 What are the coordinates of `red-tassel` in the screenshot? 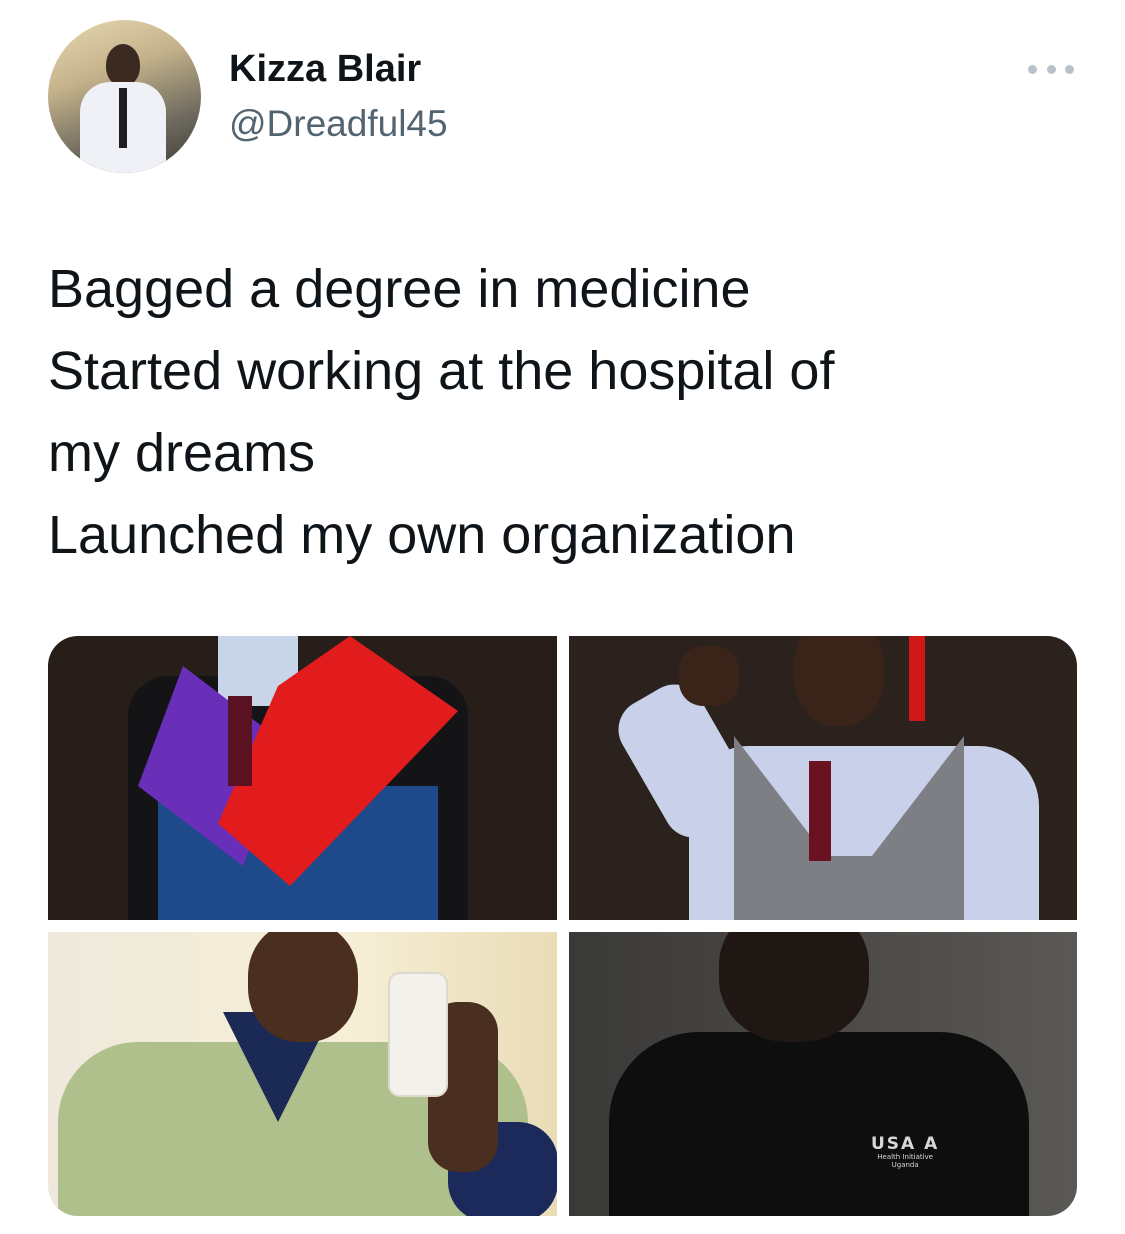 It's located at (917, 678).